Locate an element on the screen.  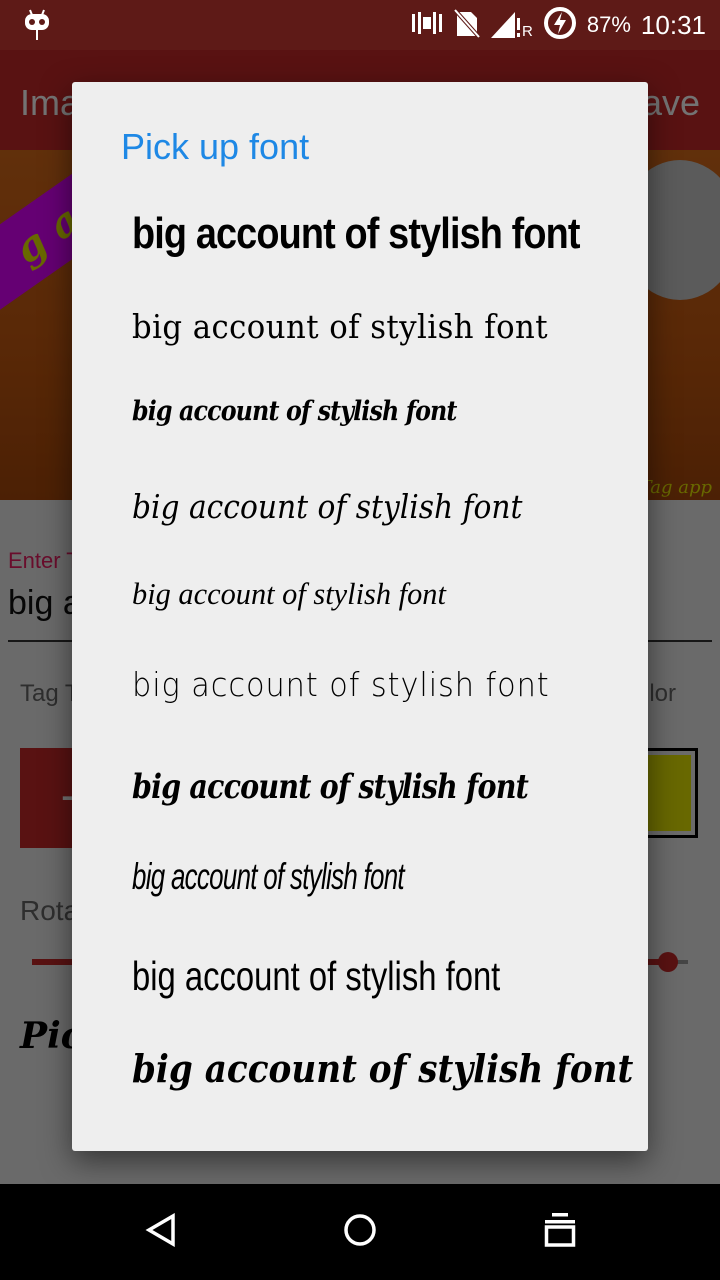
cyanogenmod-bot-icon is located at coordinates (37, 27).